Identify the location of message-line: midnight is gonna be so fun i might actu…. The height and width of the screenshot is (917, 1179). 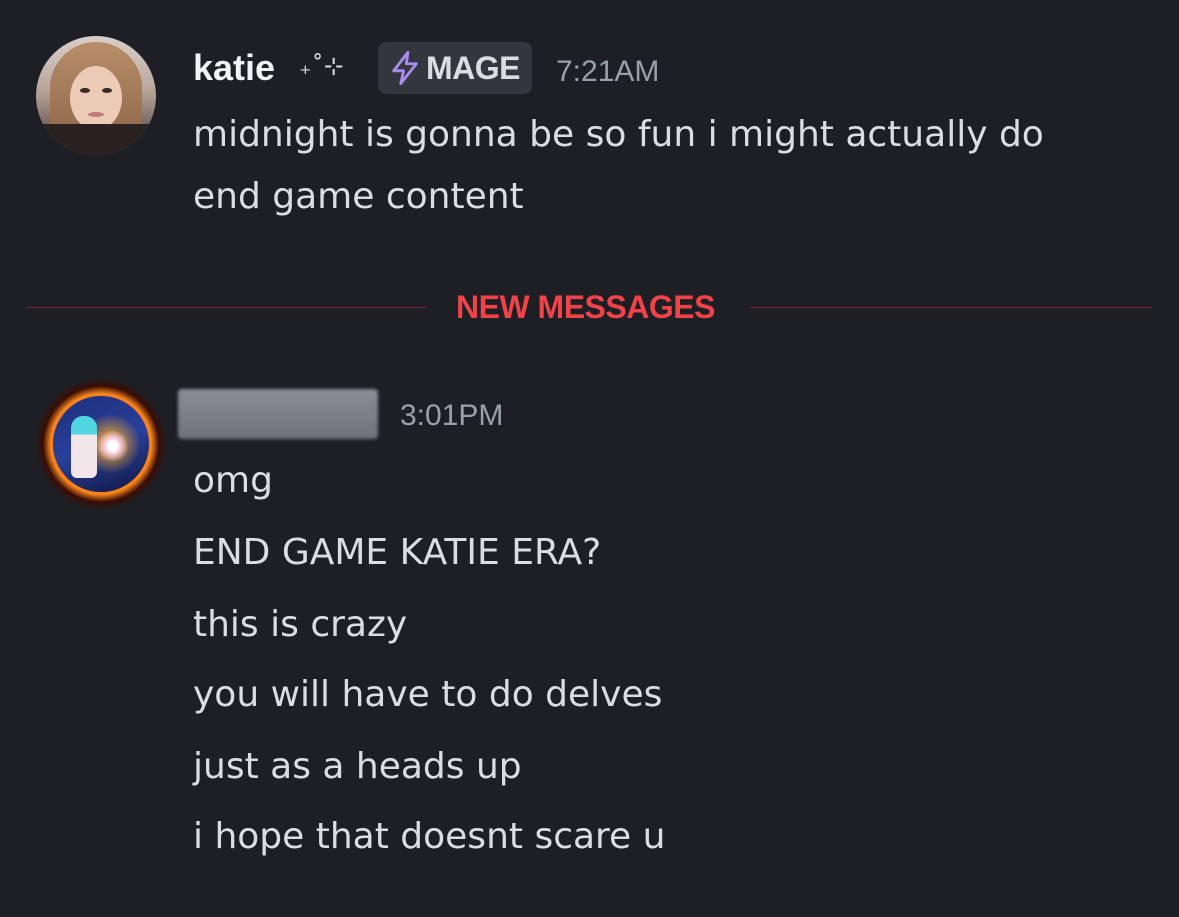
(618, 134).